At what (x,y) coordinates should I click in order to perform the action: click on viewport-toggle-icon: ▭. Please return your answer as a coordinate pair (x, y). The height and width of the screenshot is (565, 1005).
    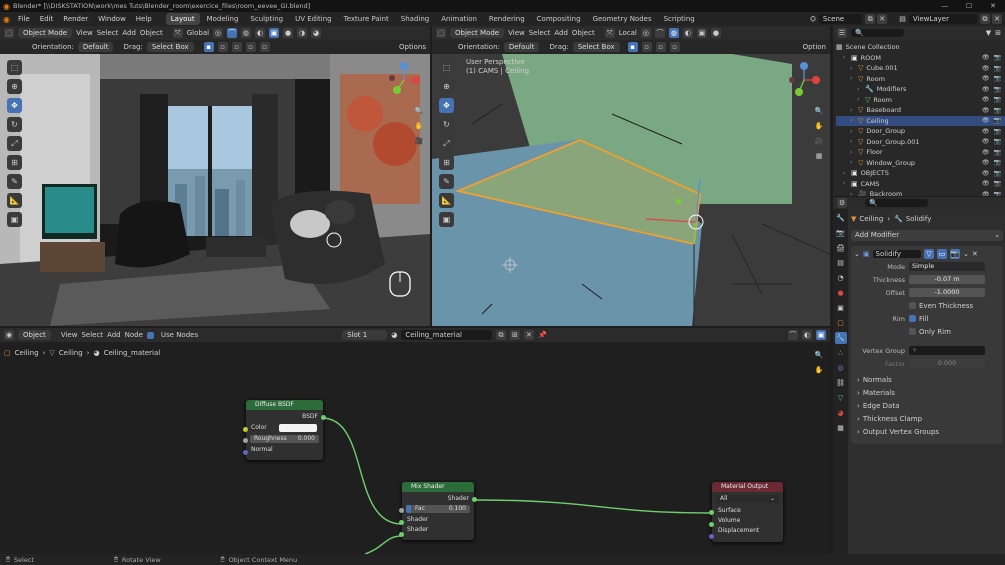
    Looking at the image, I should click on (942, 254).